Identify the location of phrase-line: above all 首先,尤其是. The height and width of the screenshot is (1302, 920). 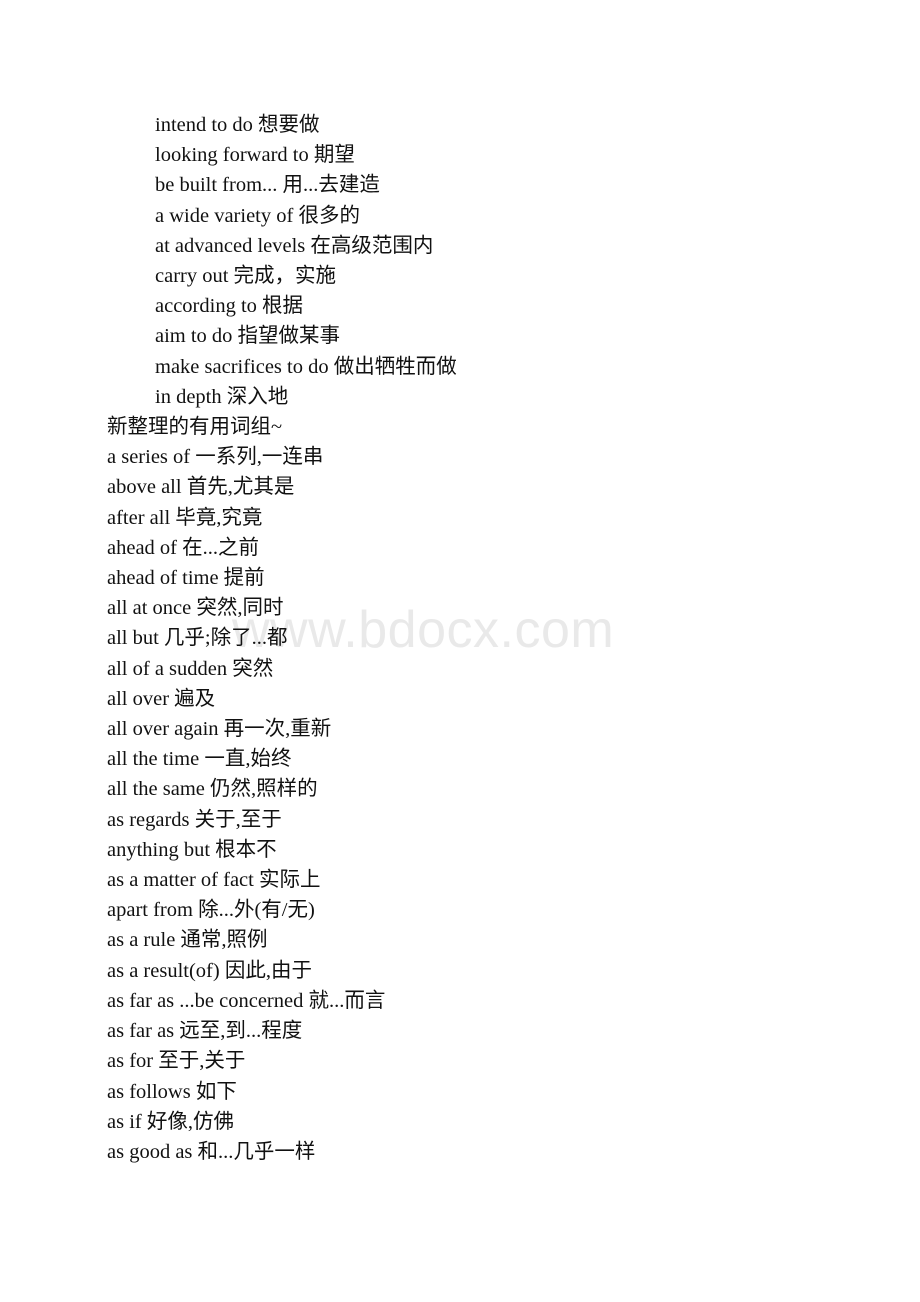
(201, 487).